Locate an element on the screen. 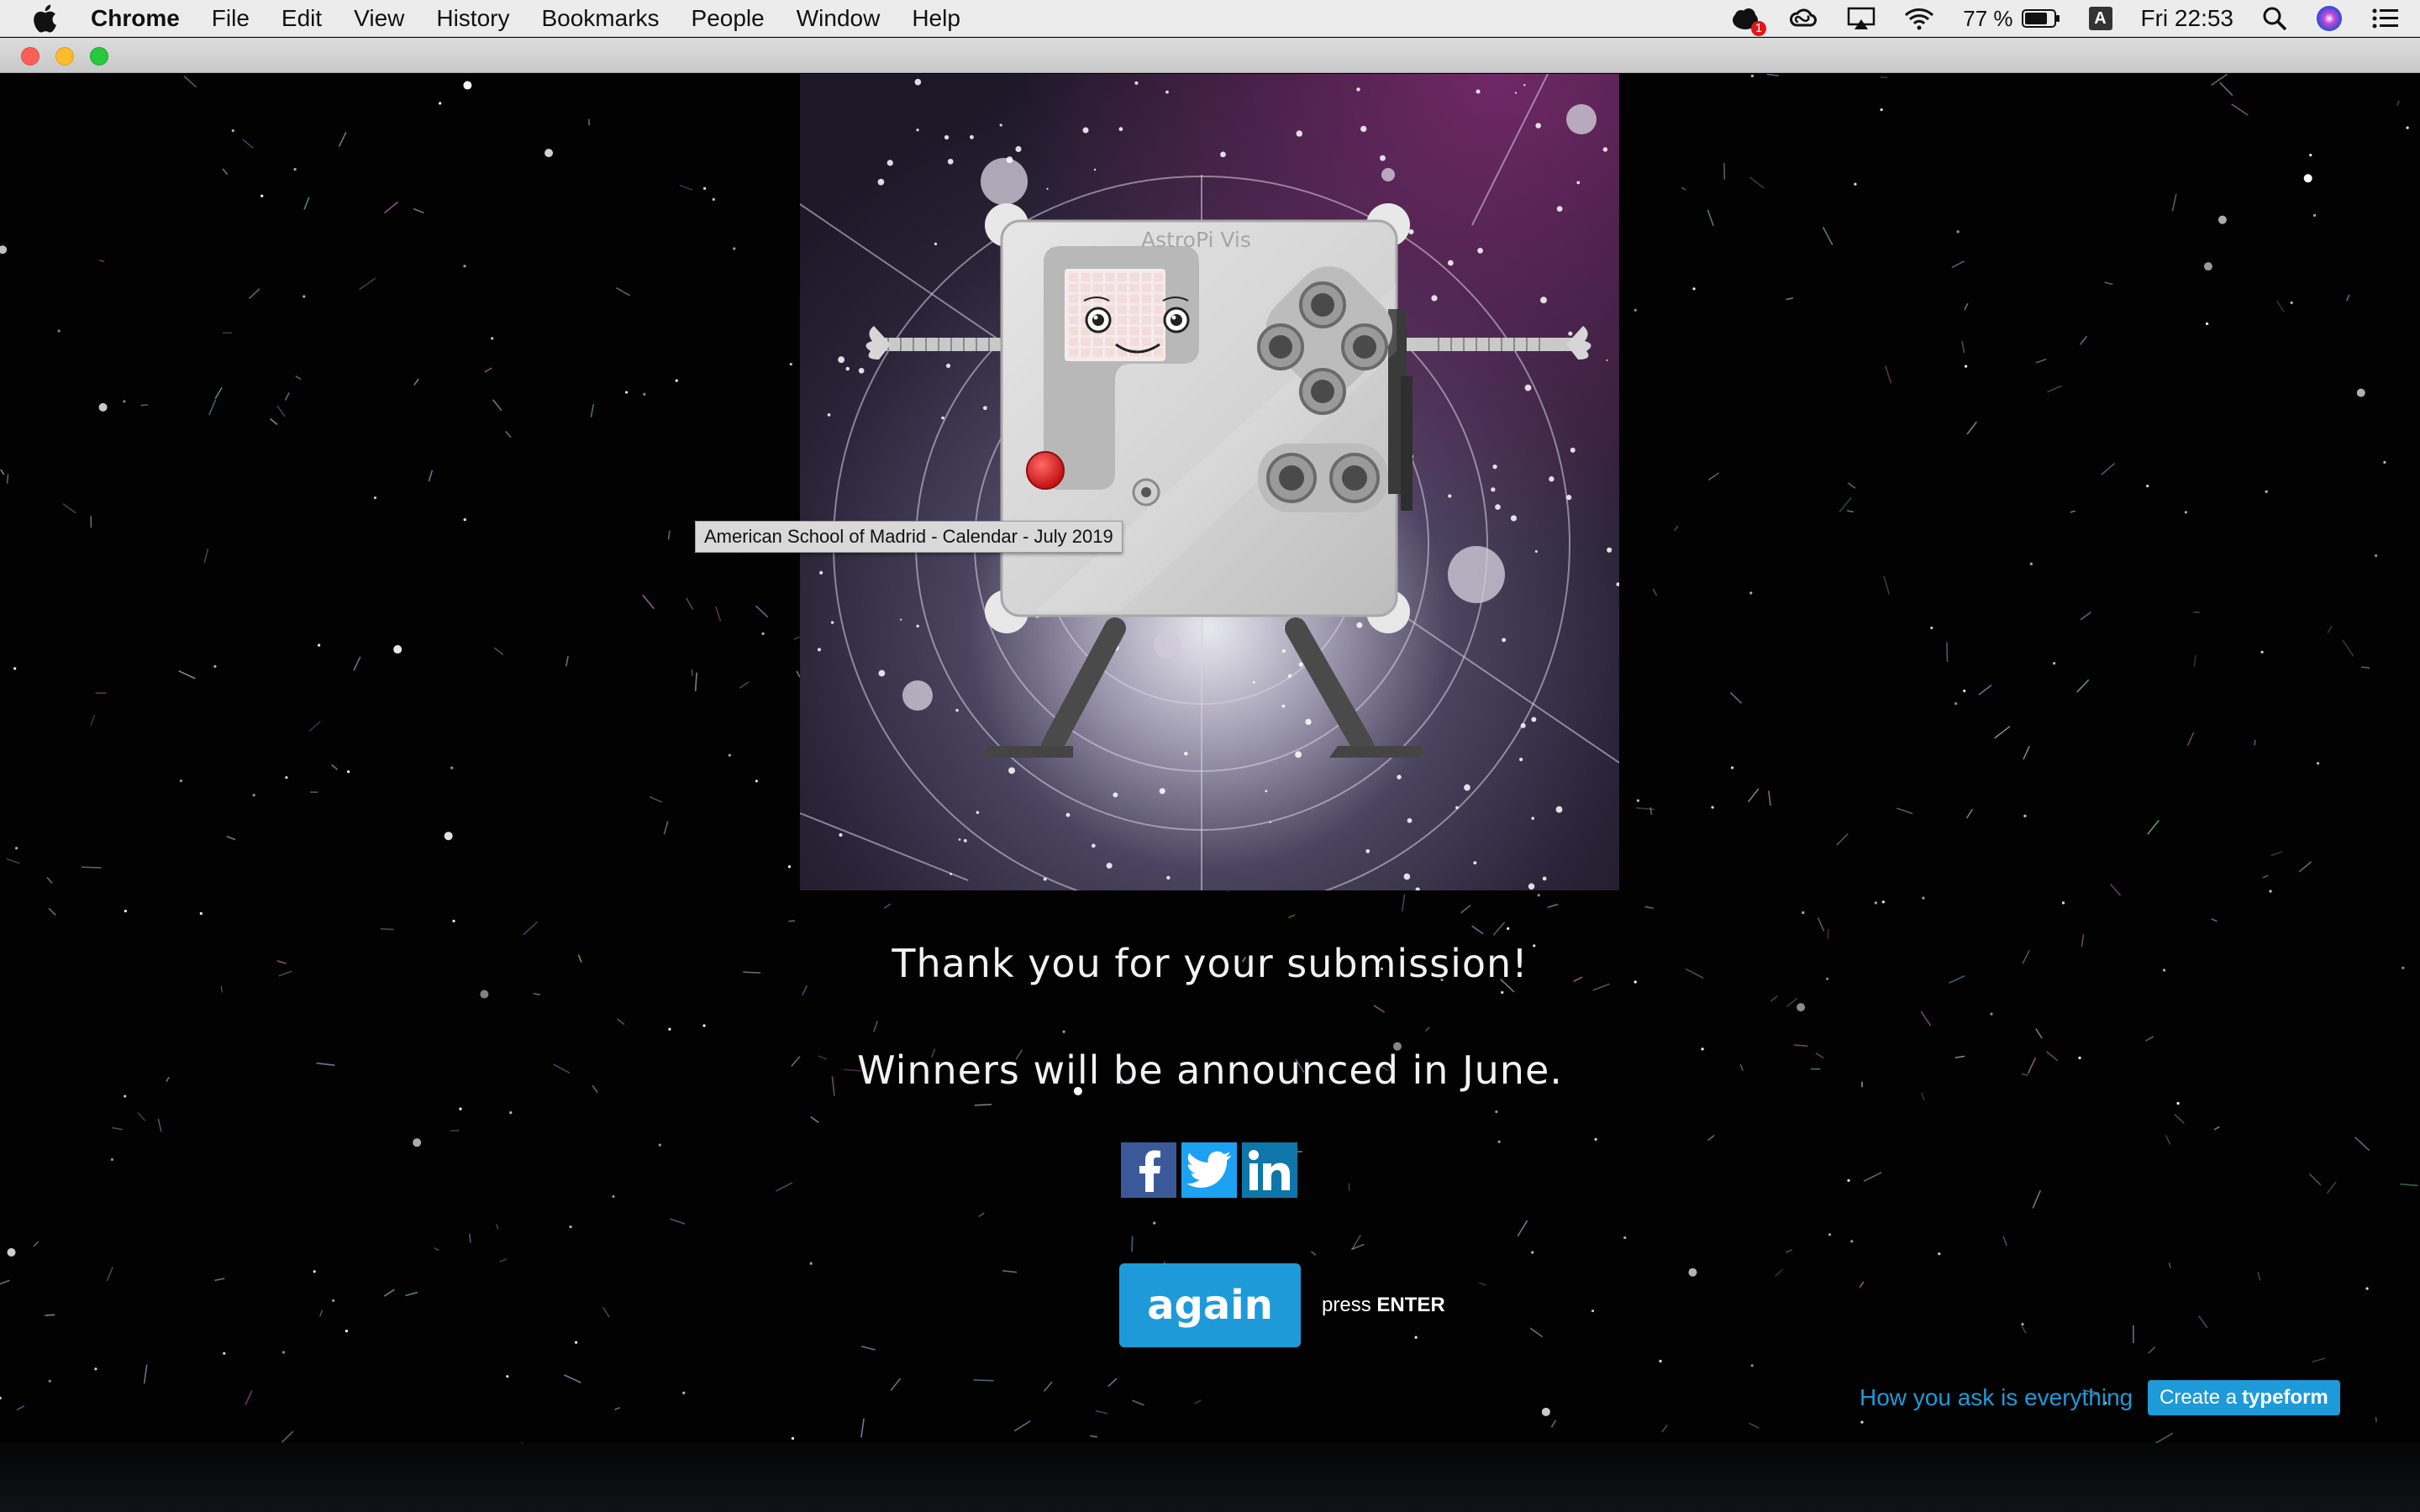 The image size is (2420, 1512). menu-help: Help is located at coordinates (936, 18).